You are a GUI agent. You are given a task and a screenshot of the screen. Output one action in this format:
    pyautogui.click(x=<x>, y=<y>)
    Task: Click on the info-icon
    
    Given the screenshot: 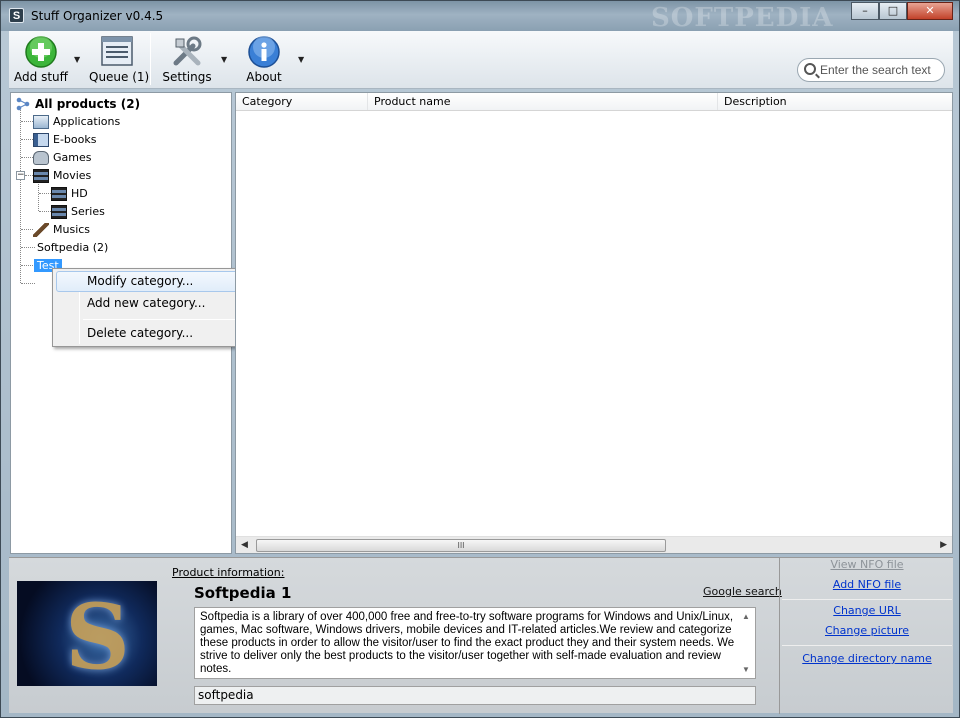 What is the action you would take?
    pyautogui.click(x=264, y=52)
    